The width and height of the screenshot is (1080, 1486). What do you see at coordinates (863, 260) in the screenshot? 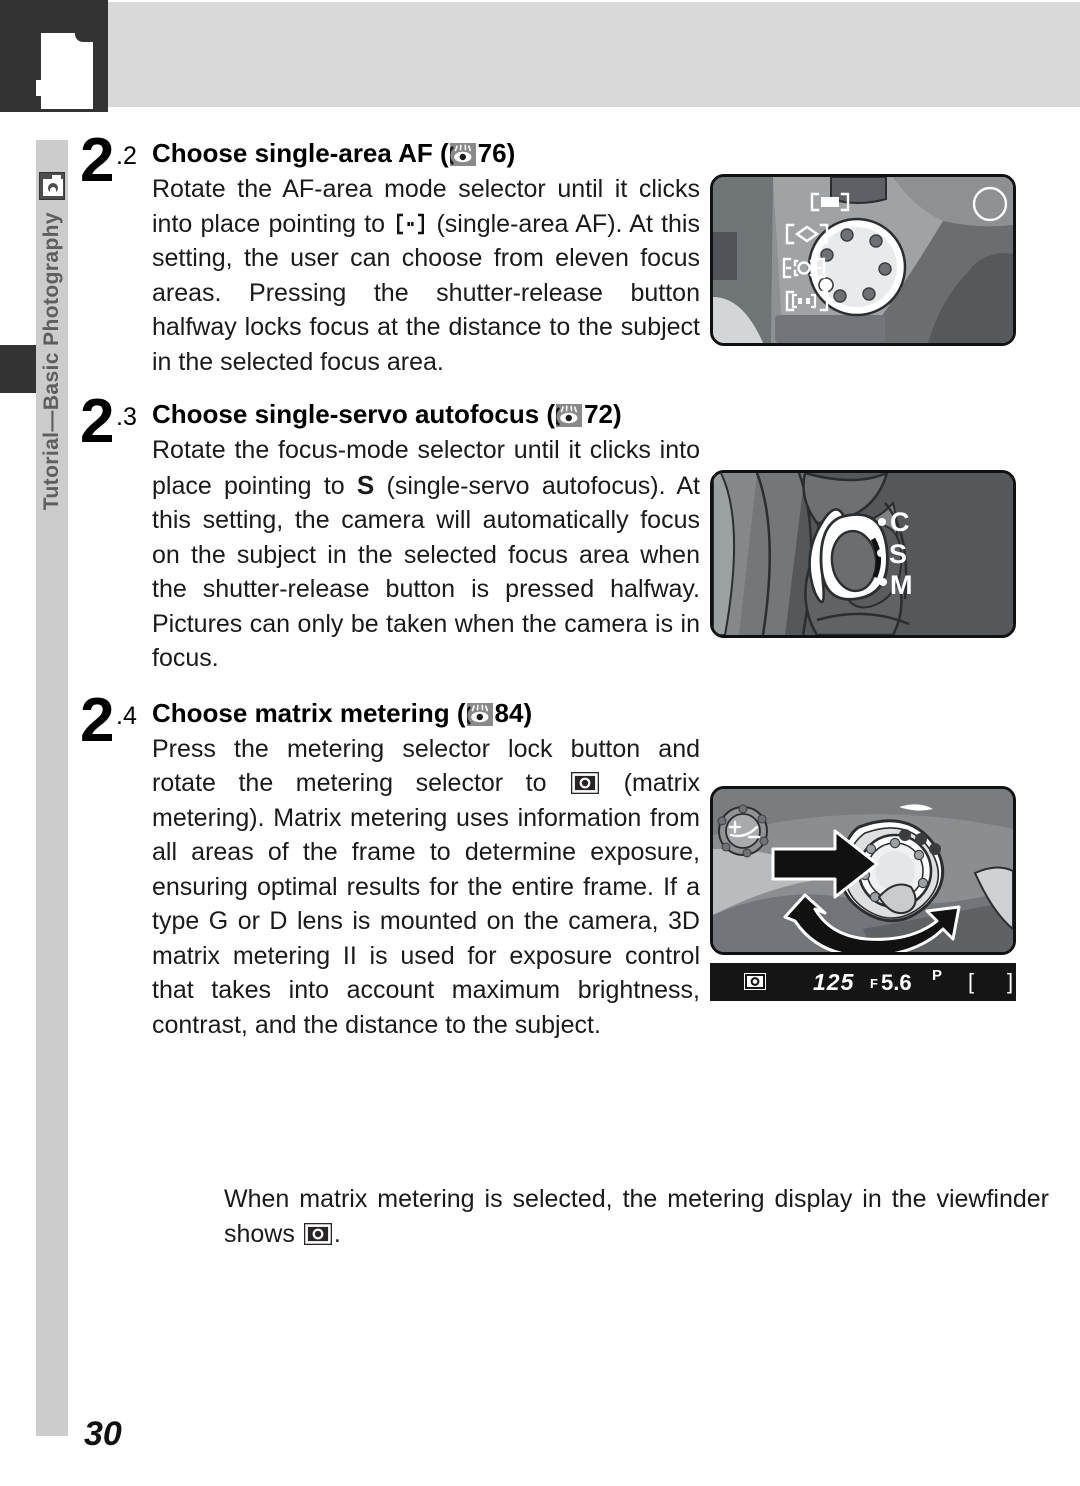
I see `af-area-mode-selector-photo` at bounding box center [863, 260].